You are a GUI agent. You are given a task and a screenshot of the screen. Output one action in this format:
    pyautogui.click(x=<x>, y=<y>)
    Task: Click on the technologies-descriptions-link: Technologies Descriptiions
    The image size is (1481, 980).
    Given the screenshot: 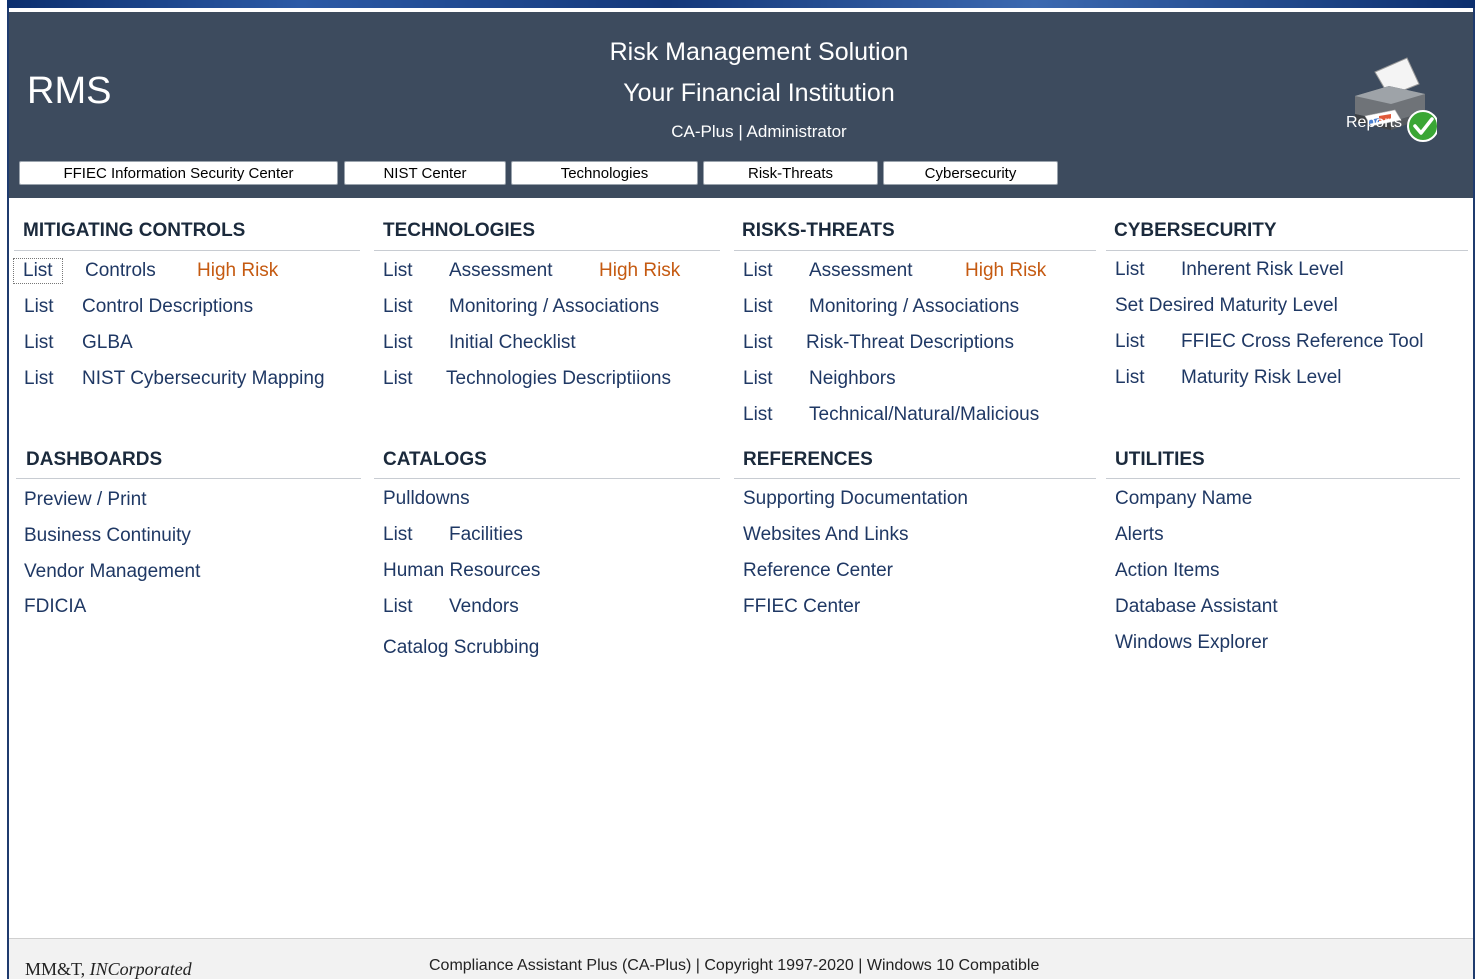 What is the action you would take?
    pyautogui.click(x=558, y=379)
    